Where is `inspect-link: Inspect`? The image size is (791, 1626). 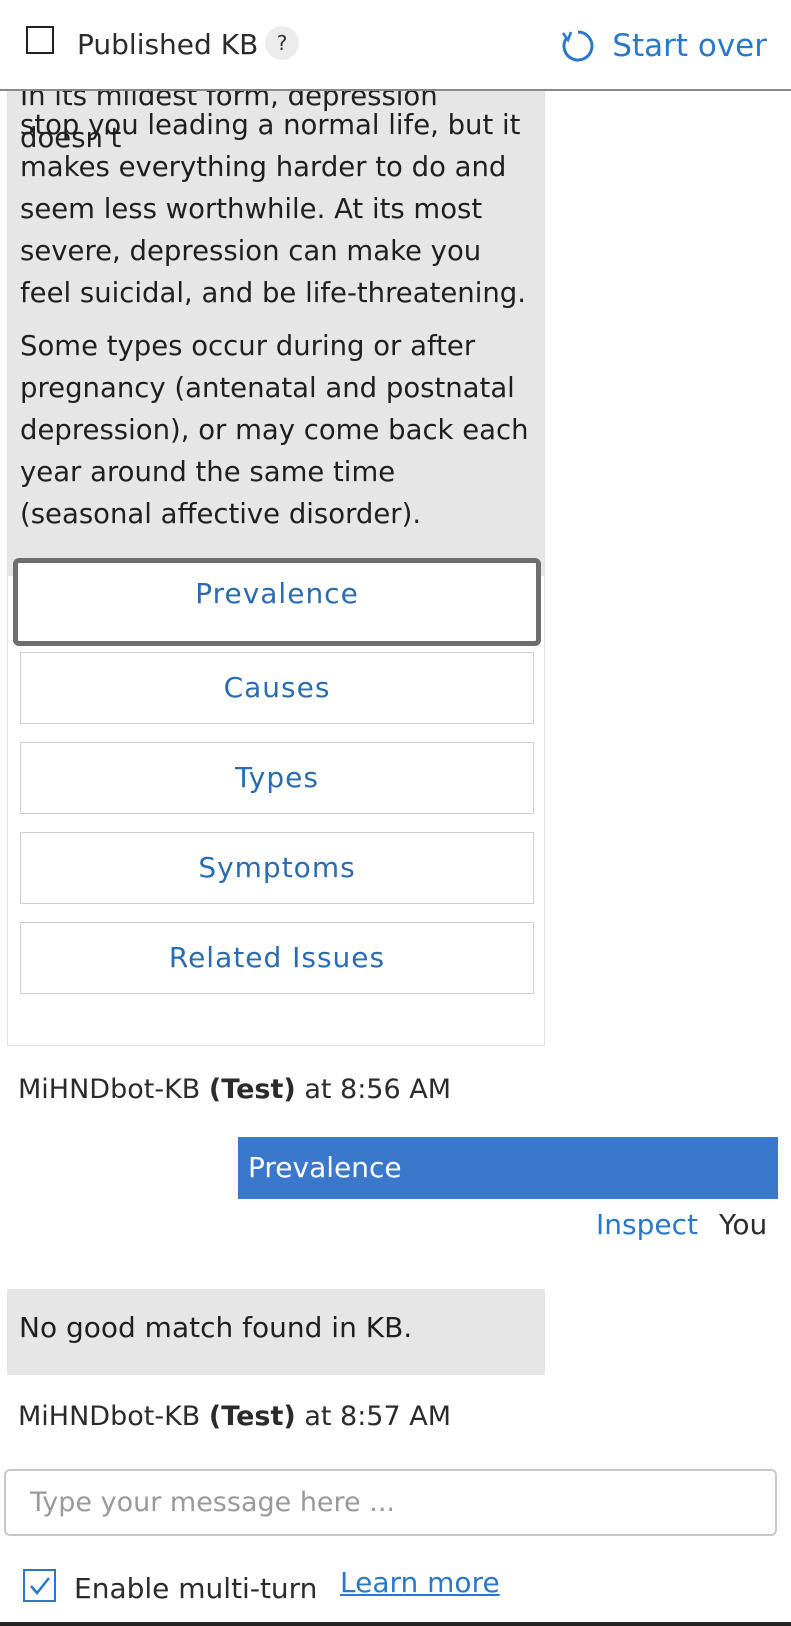
inspect-link: Inspect is located at coordinates (647, 1224).